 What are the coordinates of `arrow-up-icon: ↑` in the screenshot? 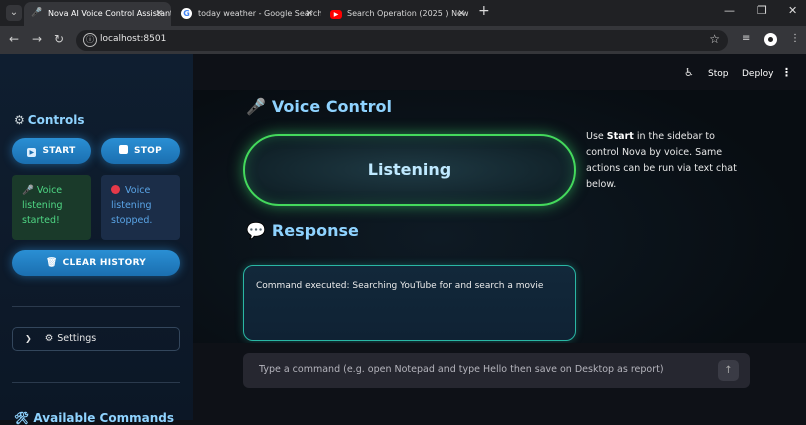 It's located at (728, 370).